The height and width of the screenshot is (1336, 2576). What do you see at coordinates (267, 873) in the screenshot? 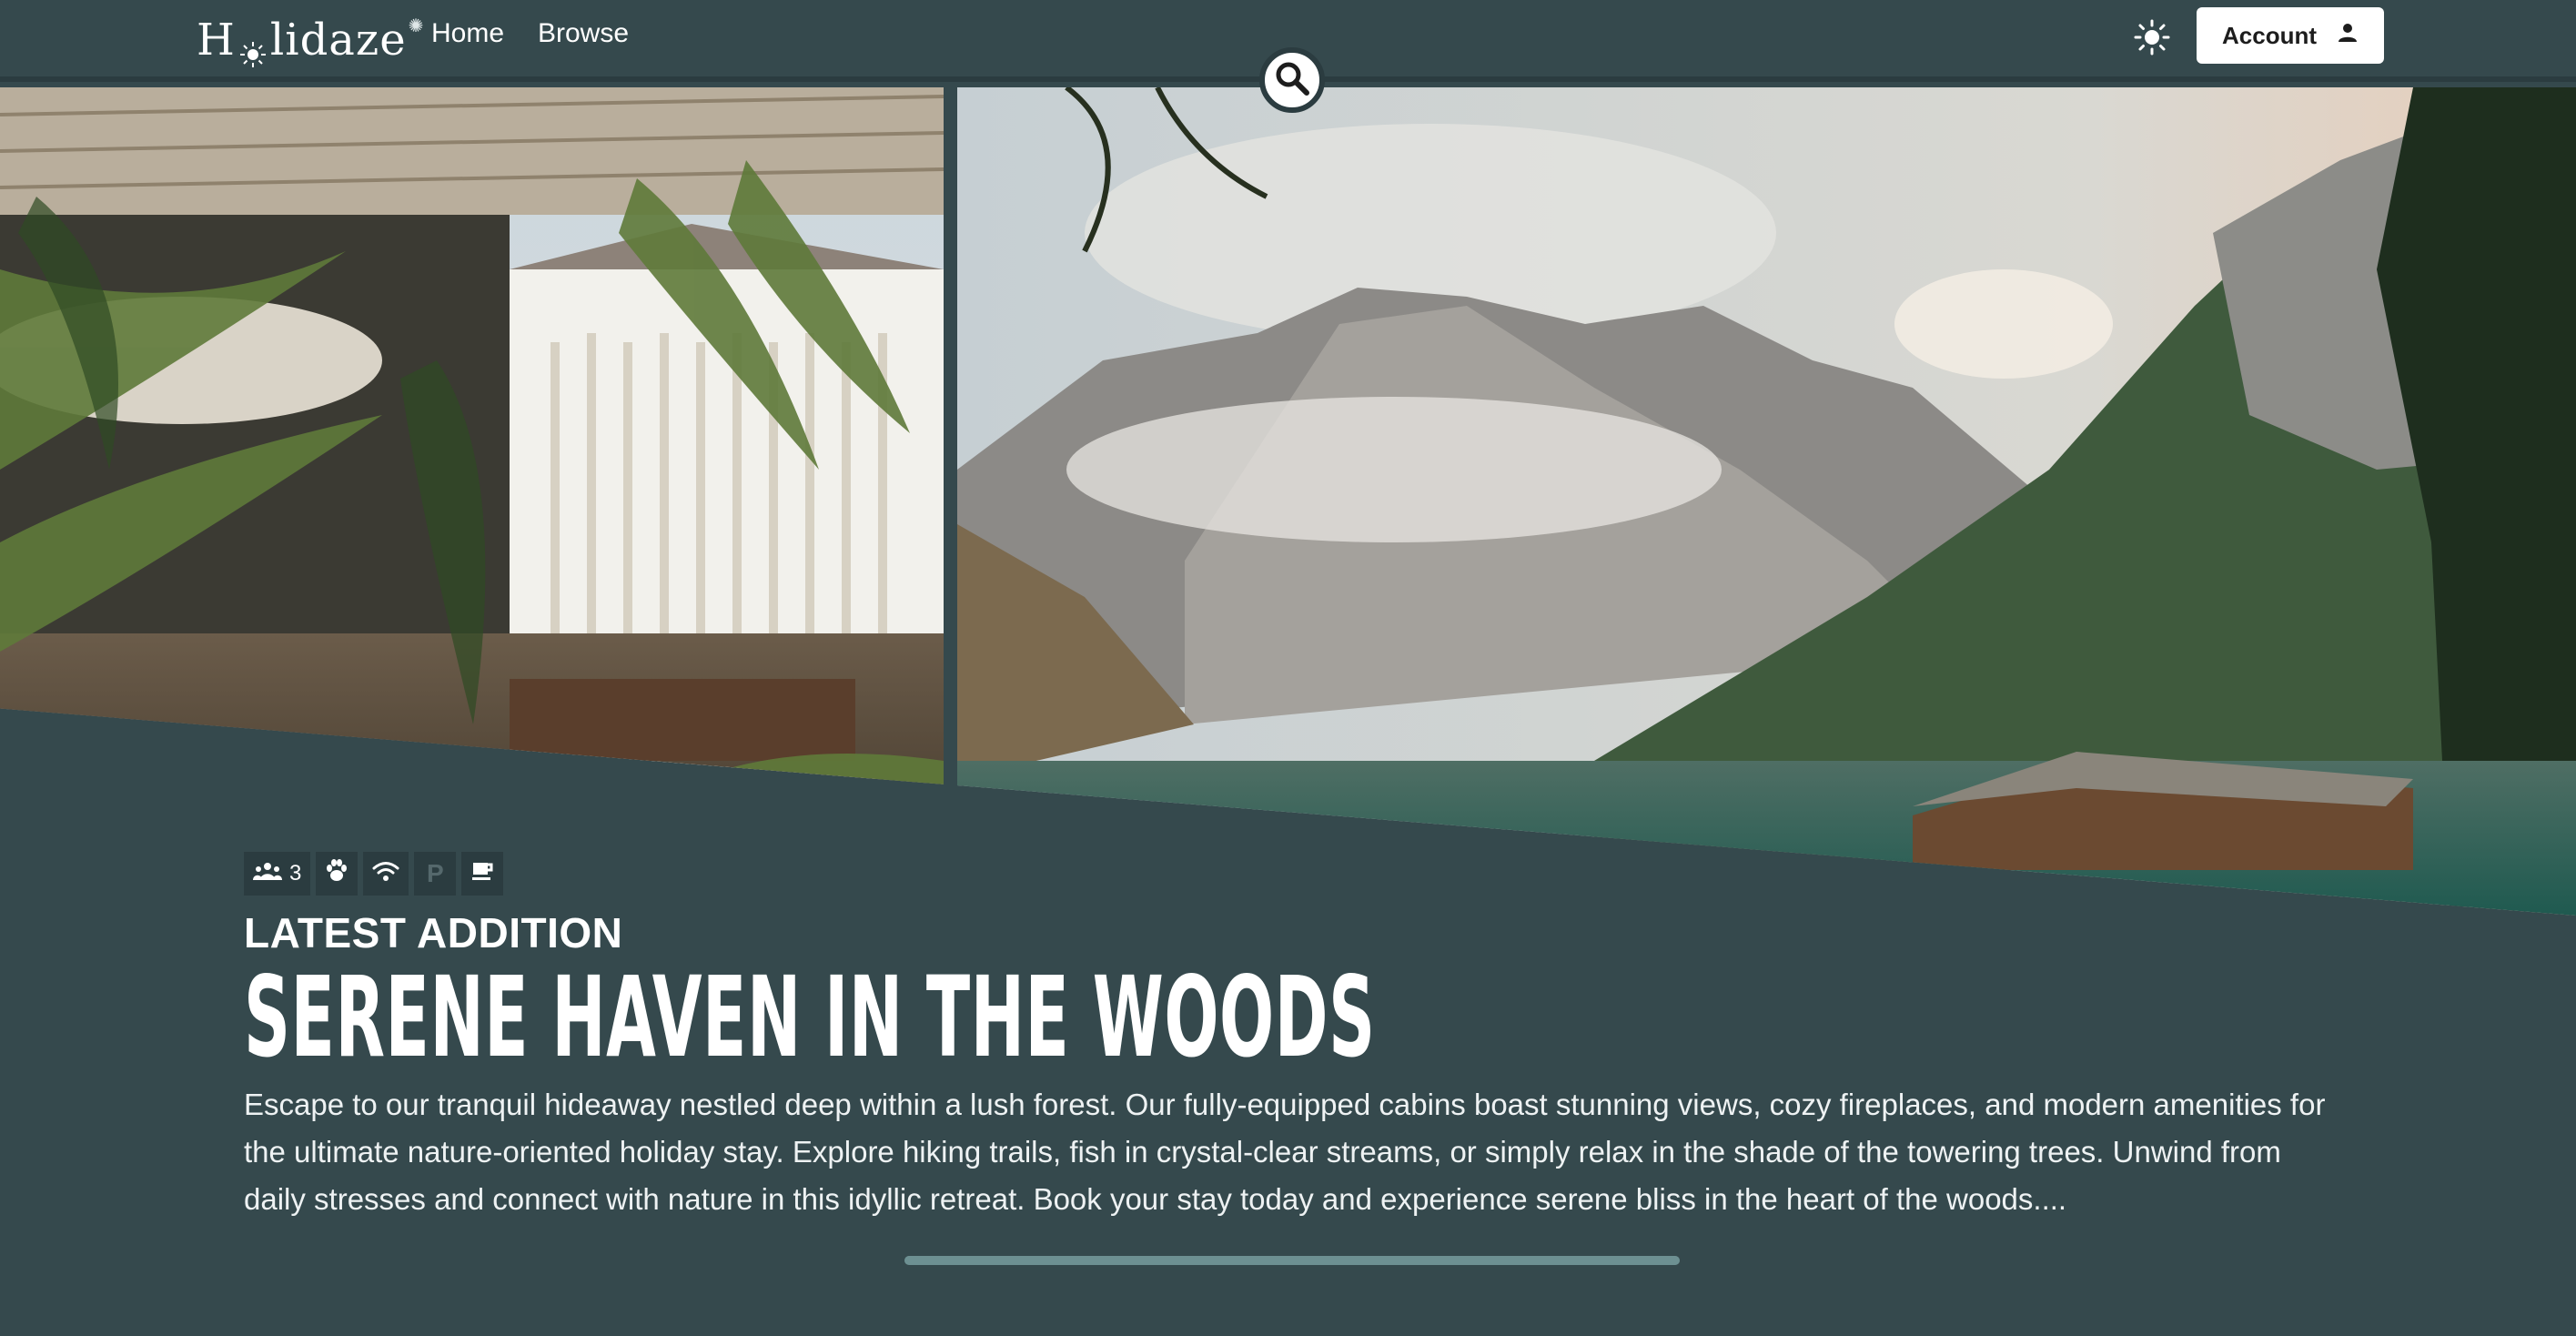
I see `people-icon` at bounding box center [267, 873].